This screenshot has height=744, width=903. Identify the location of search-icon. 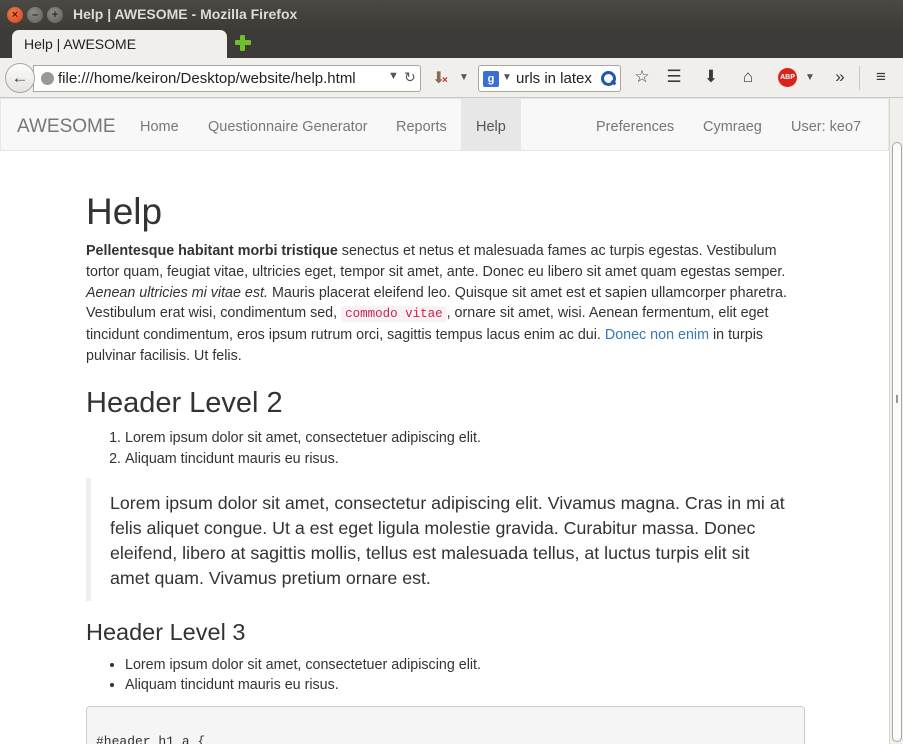
(608, 78).